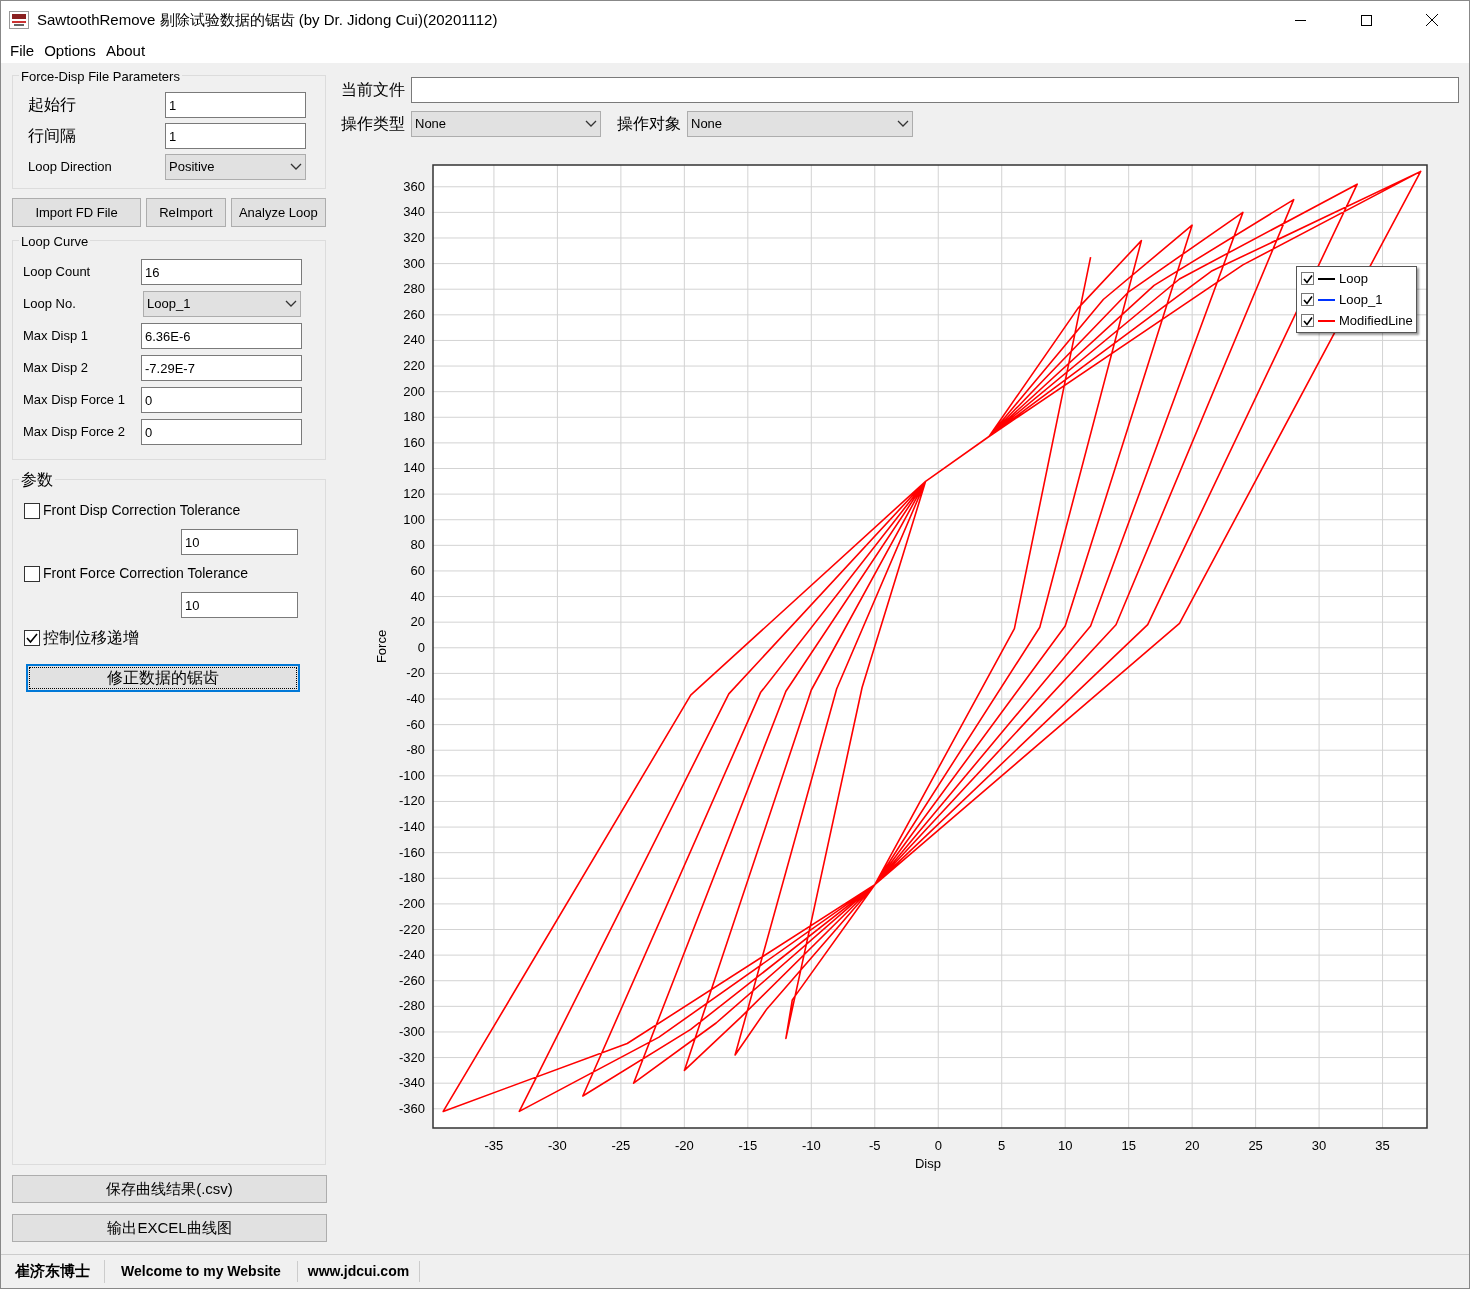 This screenshot has width=1470, height=1289. I want to click on checkbox: Front Disp Correction Tolerance, so click(174, 510).